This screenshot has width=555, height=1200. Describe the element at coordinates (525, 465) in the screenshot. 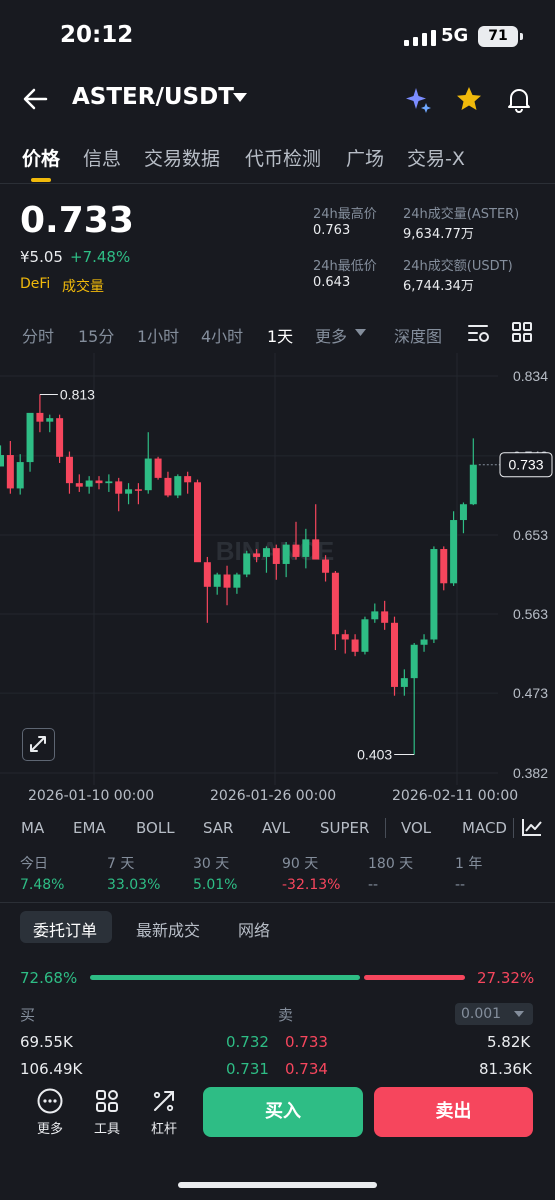

I see `last-price-label: 0.733` at that location.